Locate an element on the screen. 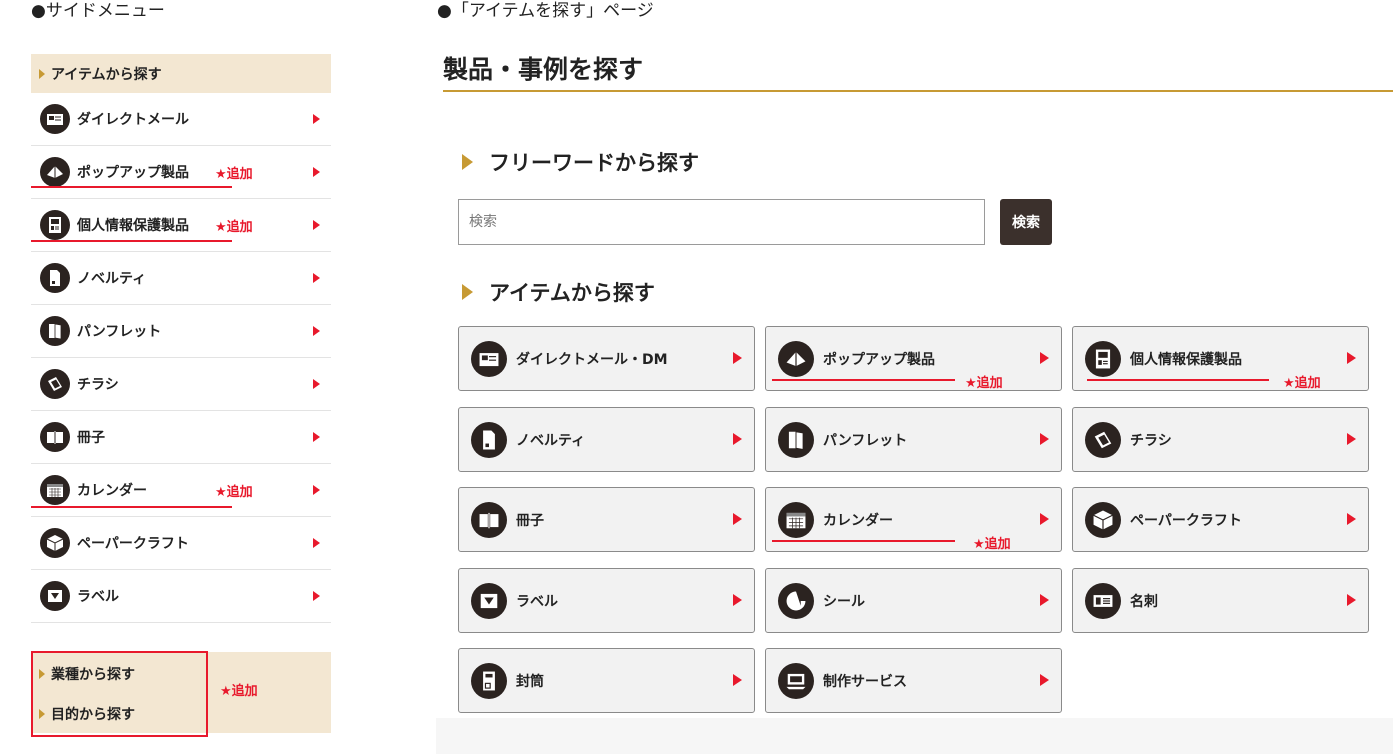  item-card-label: パンフレット is located at coordinates (865, 440).